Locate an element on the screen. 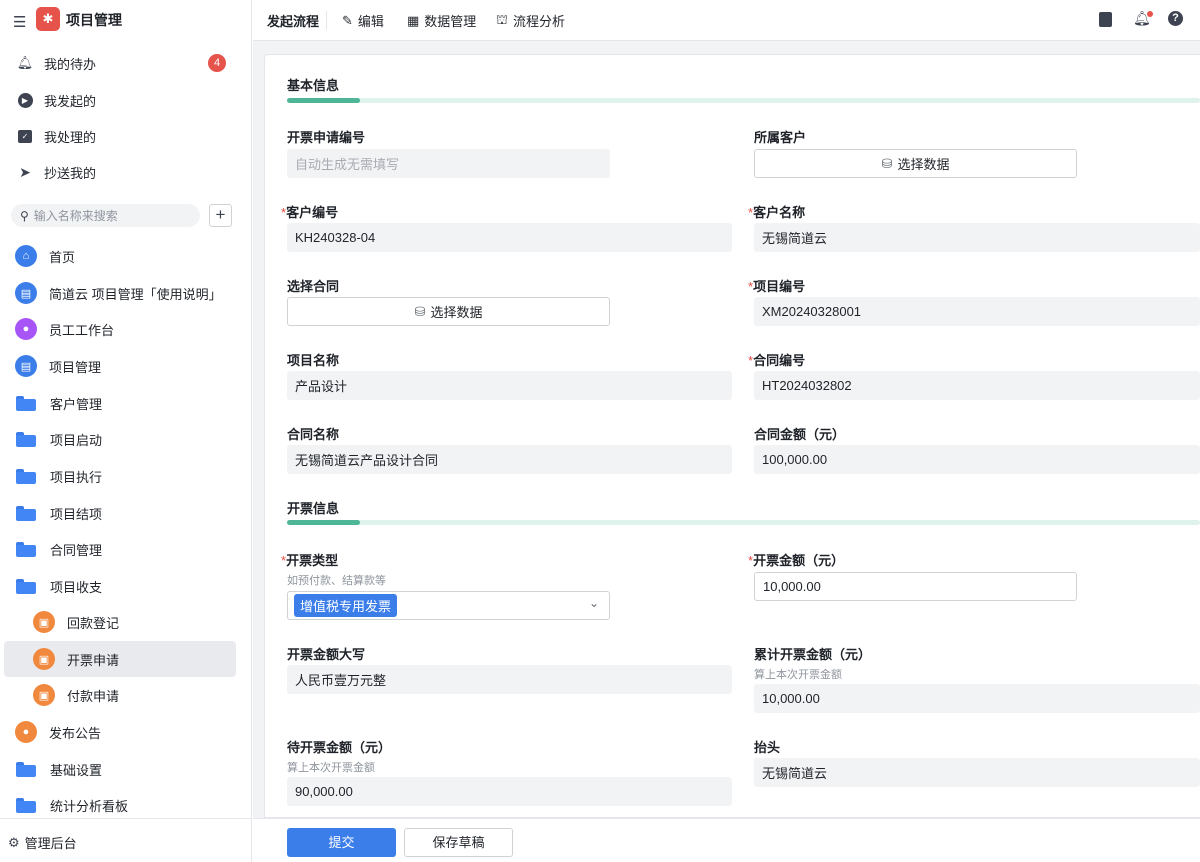  tab-data-management: ▦ 数据管理 is located at coordinates (441, 20).